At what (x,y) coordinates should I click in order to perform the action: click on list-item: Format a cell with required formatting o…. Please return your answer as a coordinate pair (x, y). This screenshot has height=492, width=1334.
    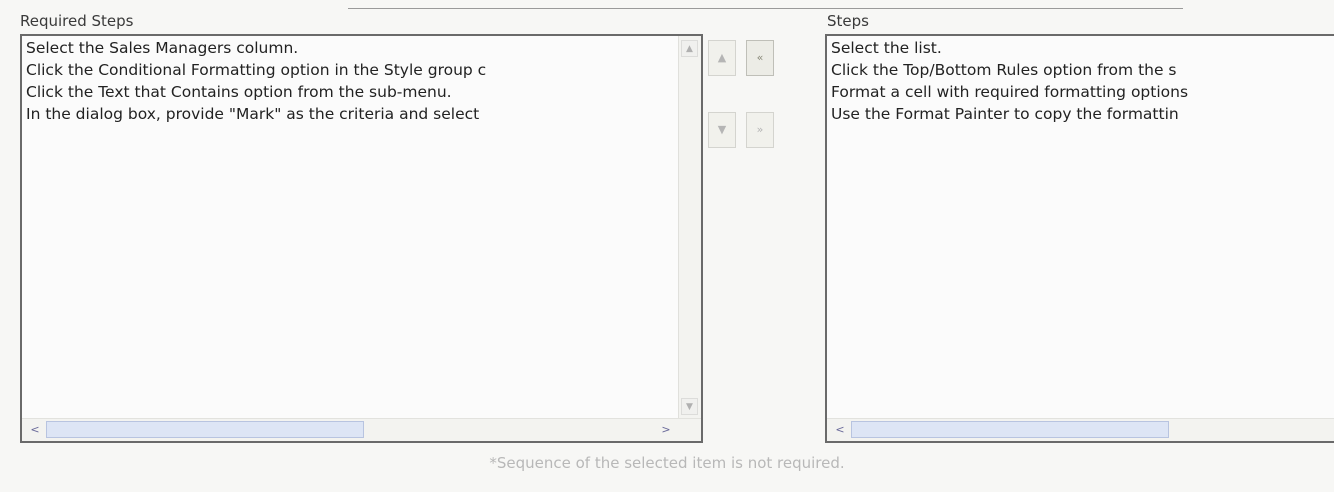
    Looking at the image, I should click on (1082, 92).